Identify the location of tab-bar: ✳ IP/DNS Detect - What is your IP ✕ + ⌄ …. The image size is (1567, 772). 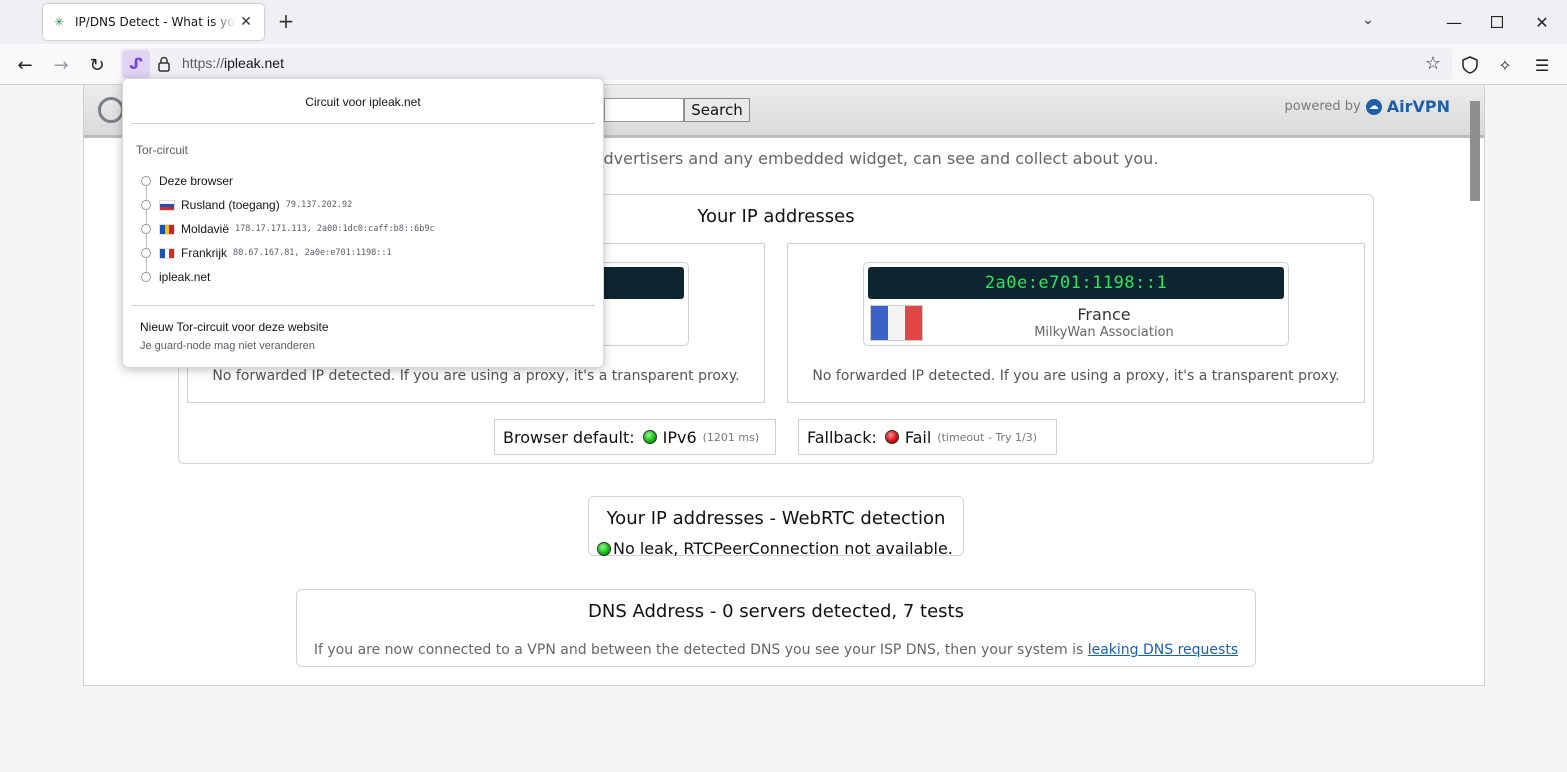
(783, 22).